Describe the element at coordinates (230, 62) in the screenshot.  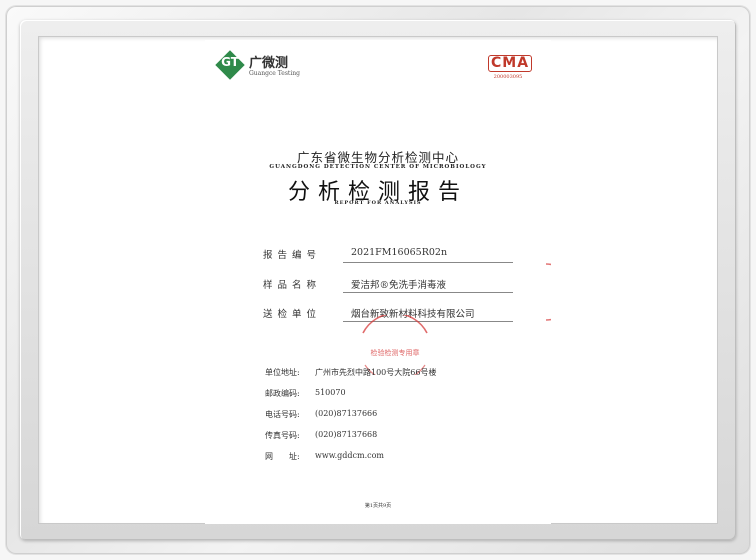
I see `logo-mark-text: GT` at that location.